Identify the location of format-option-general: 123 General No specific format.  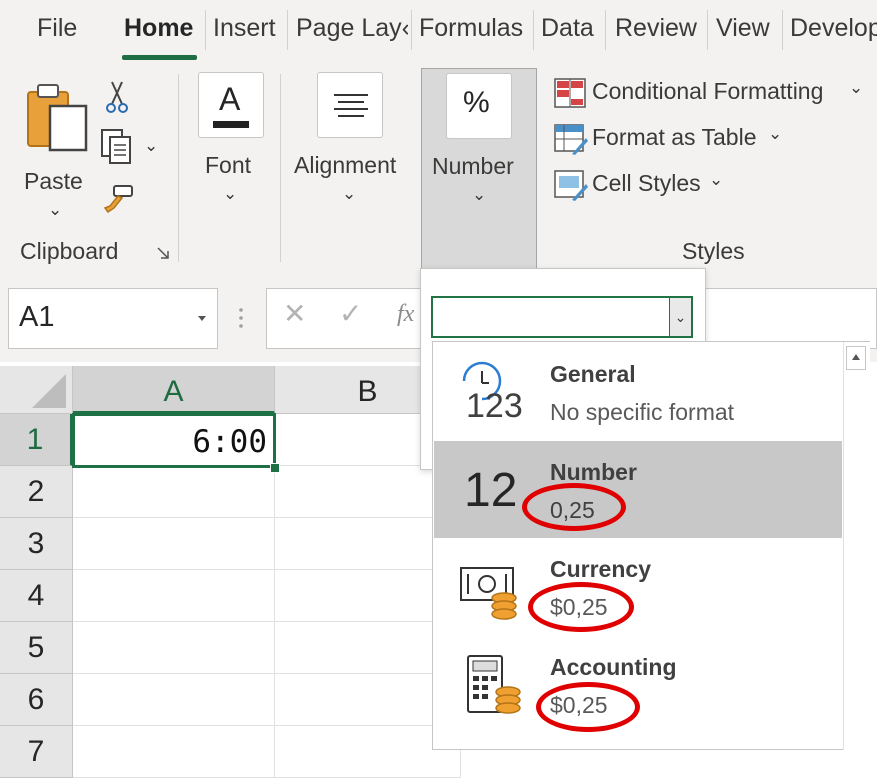
(638, 393).